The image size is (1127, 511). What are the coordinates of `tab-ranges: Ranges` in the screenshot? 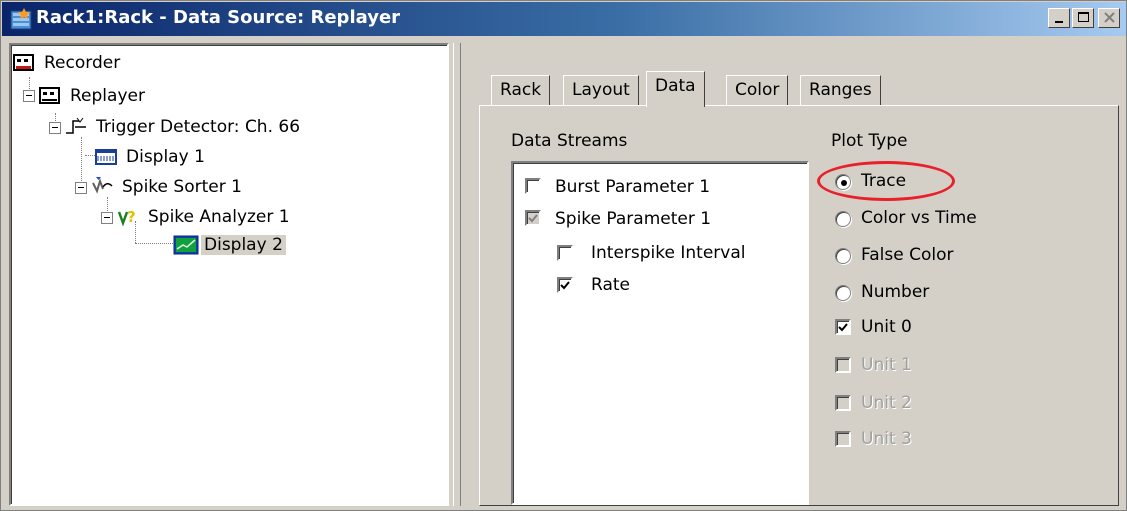 It's located at (840, 90).